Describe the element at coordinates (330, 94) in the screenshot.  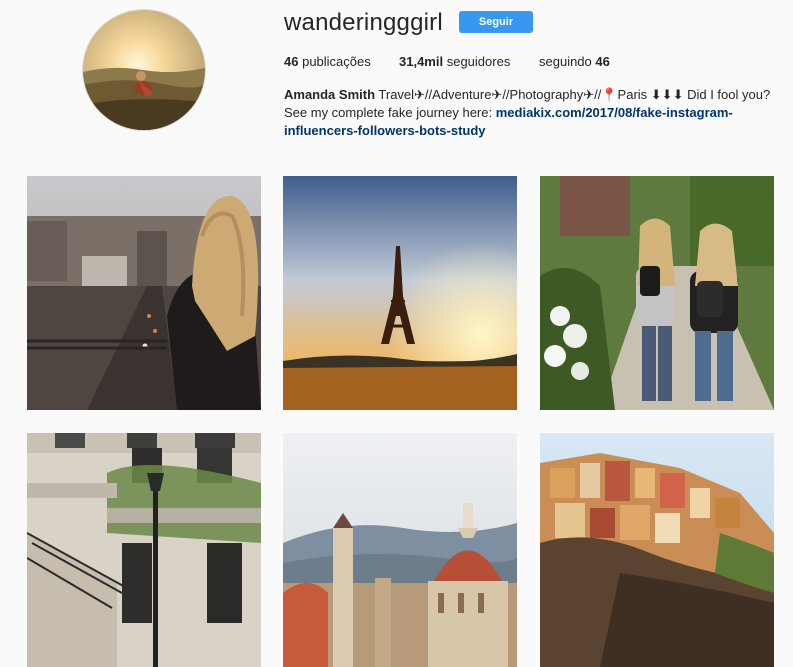
I see `bio-name: Amanda Smith` at that location.